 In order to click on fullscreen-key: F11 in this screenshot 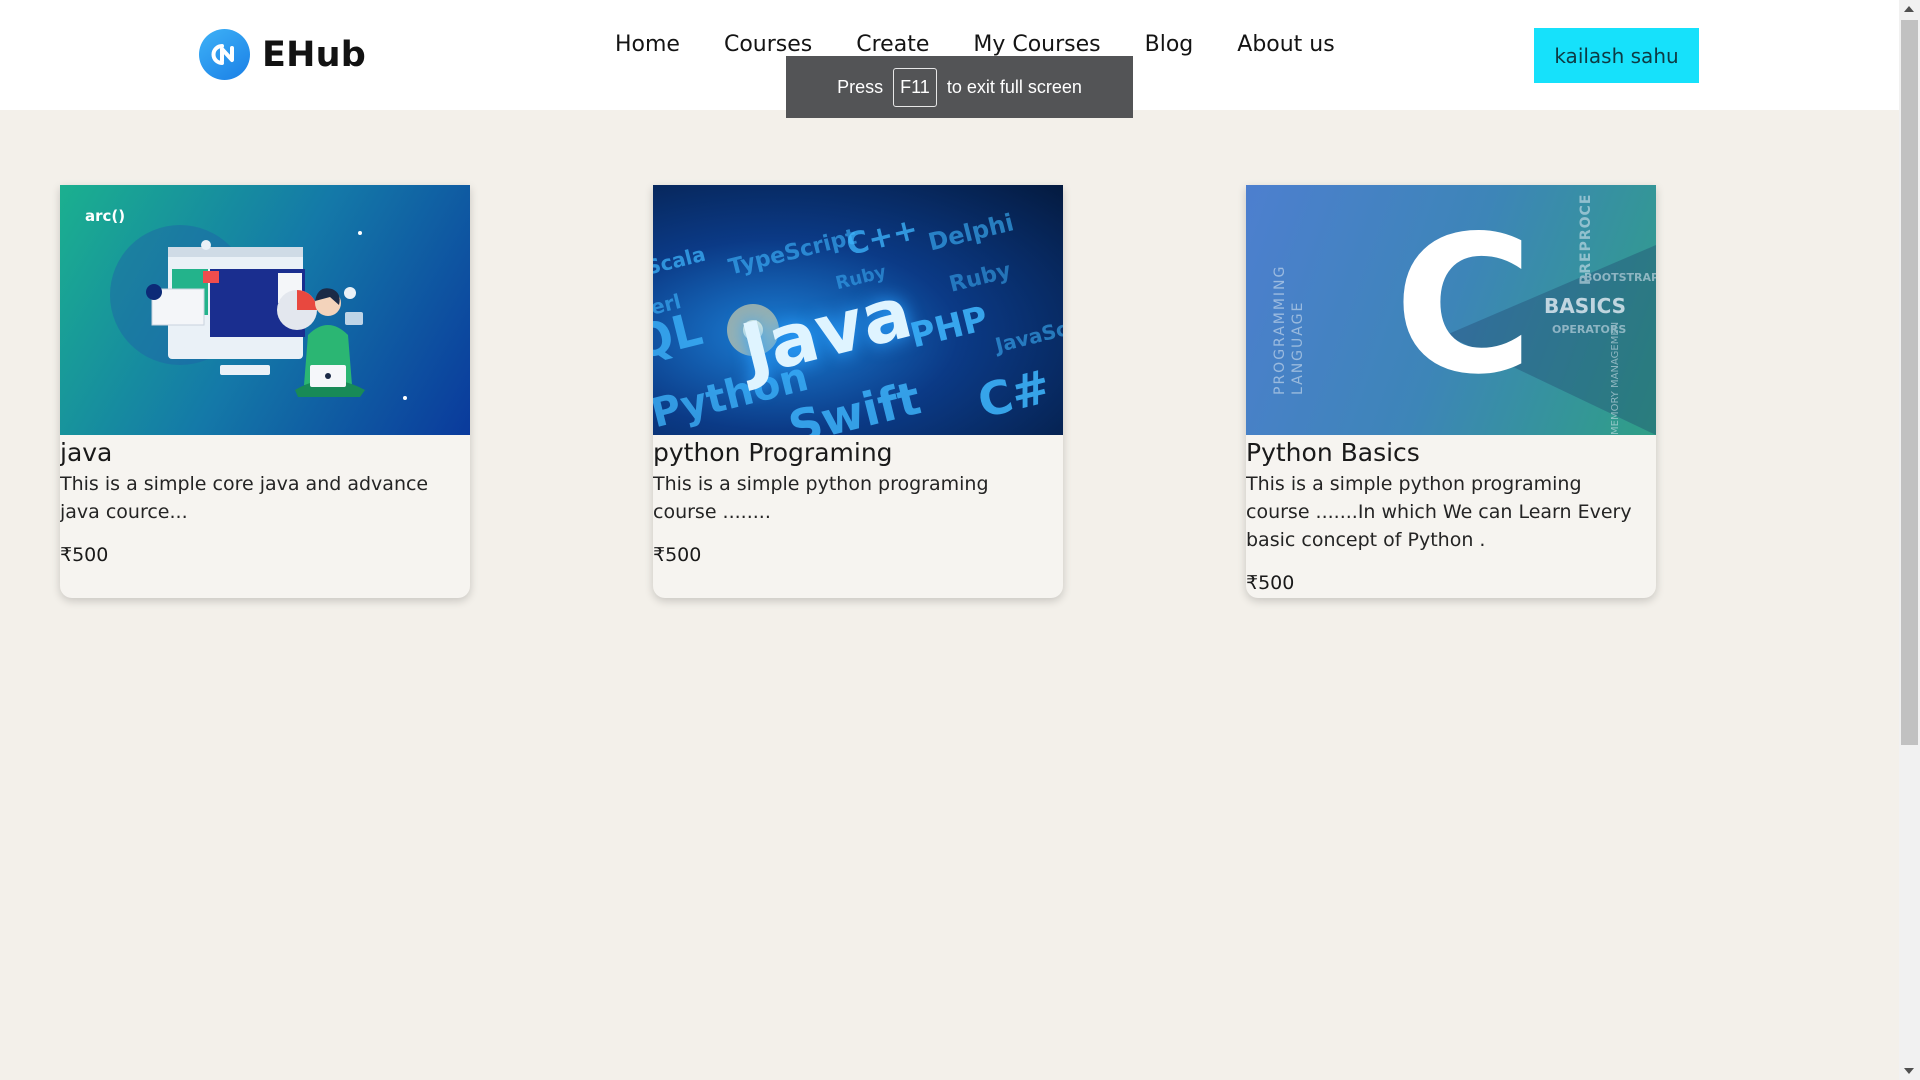, I will do `click(915, 87)`.